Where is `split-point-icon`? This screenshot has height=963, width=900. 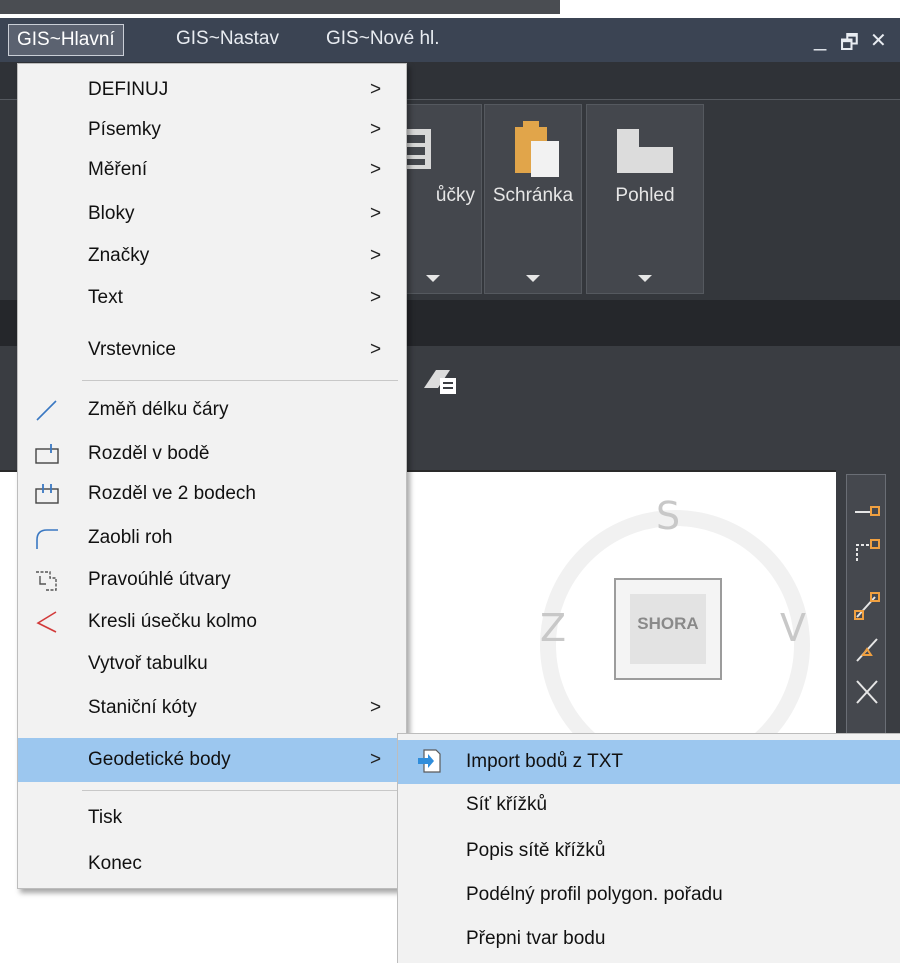 split-point-icon is located at coordinates (47, 454).